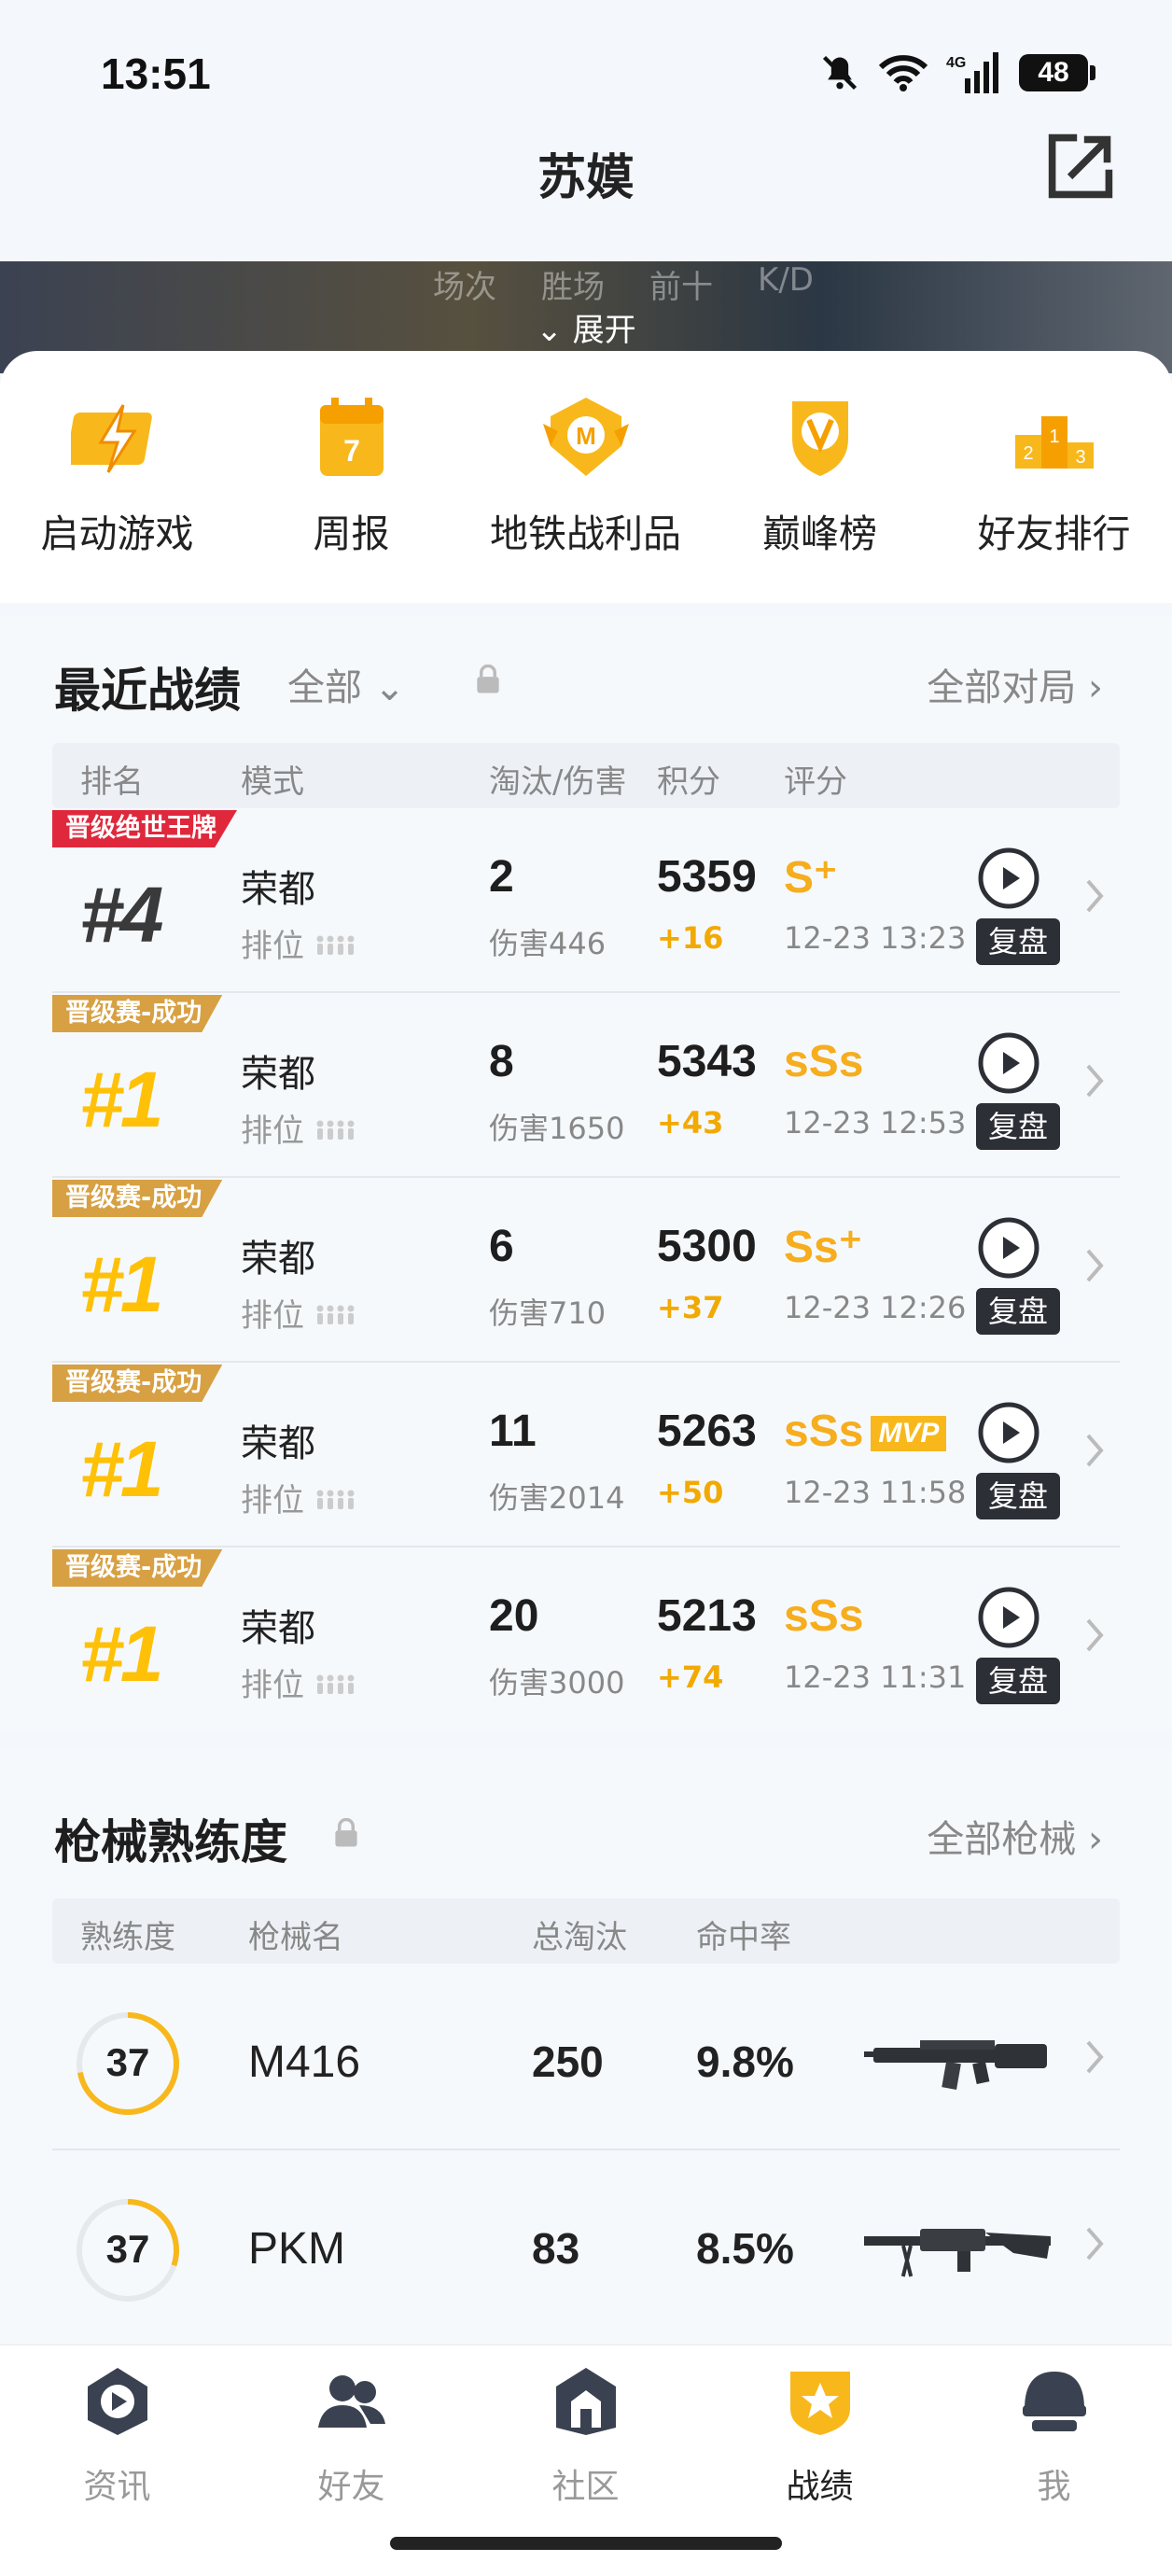  Describe the element at coordinates (335, 1499) in the screenshot. I see `squad-icon` at that location.